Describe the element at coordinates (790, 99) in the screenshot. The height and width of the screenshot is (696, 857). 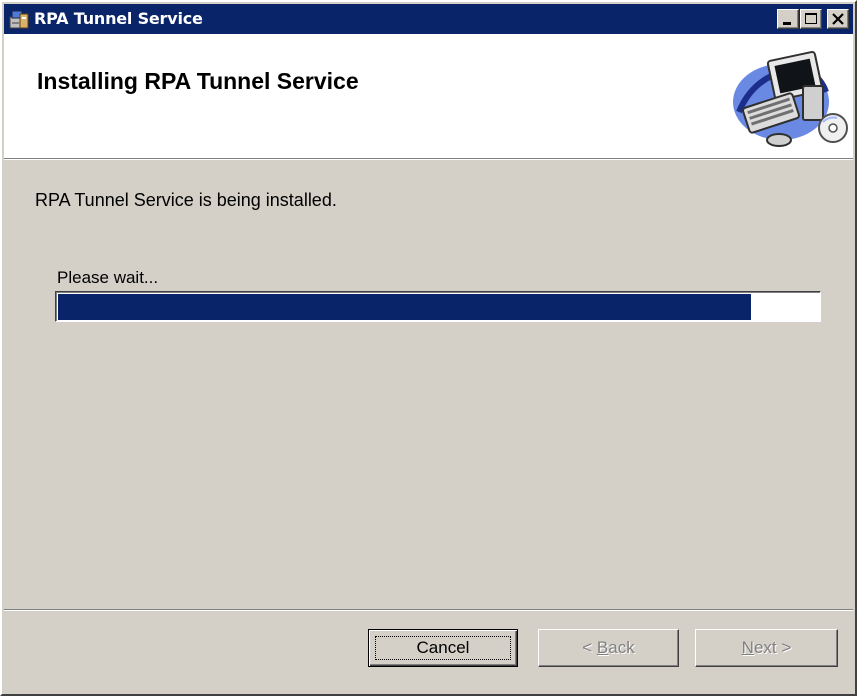
I see `computer-setup-graphic` at that location.